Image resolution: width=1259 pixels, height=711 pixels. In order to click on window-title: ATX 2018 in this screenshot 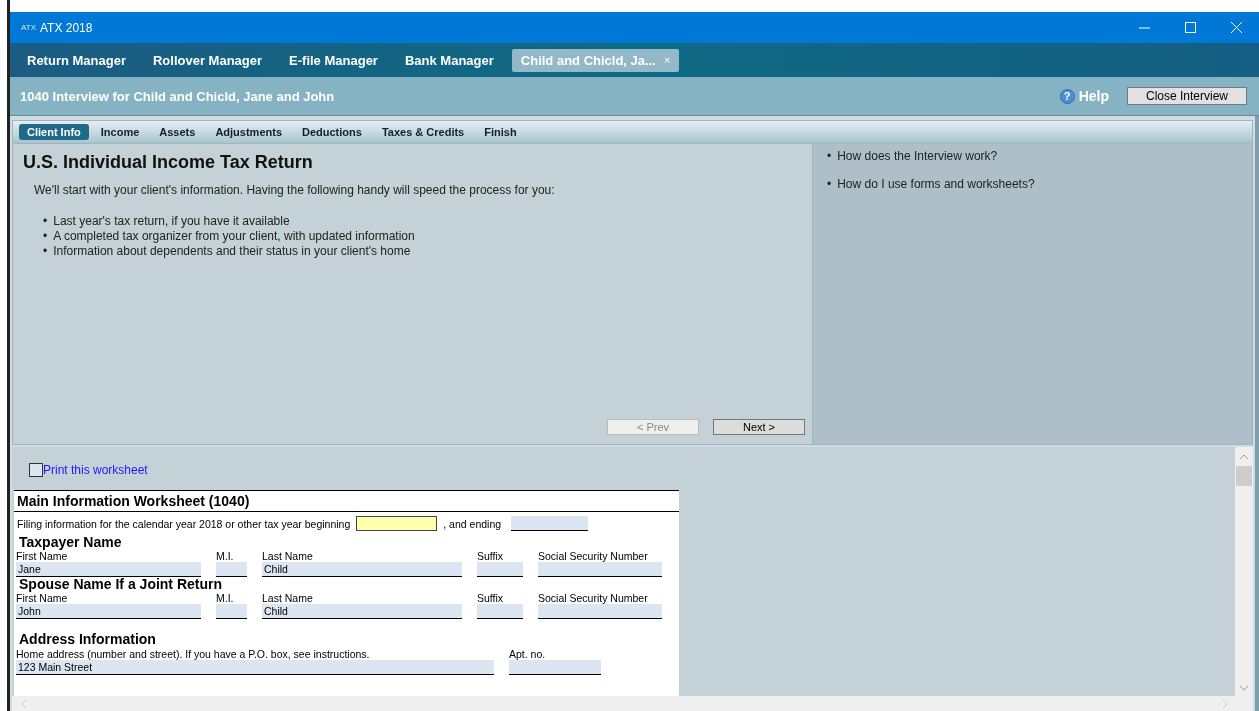, I will do `click(66, 27)`.